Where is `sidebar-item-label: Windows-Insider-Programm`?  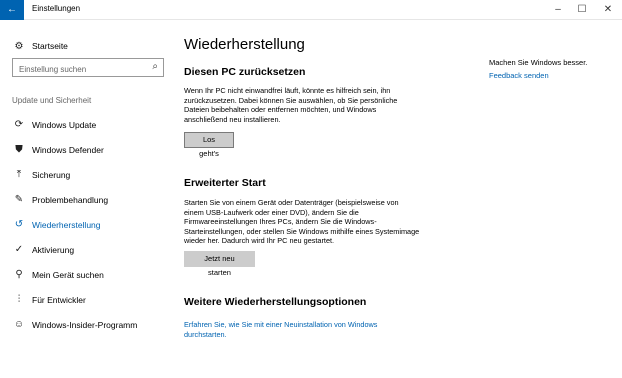
sidebar-item-label: Windows-Insider-Programm is located at coordinates (85, 324).